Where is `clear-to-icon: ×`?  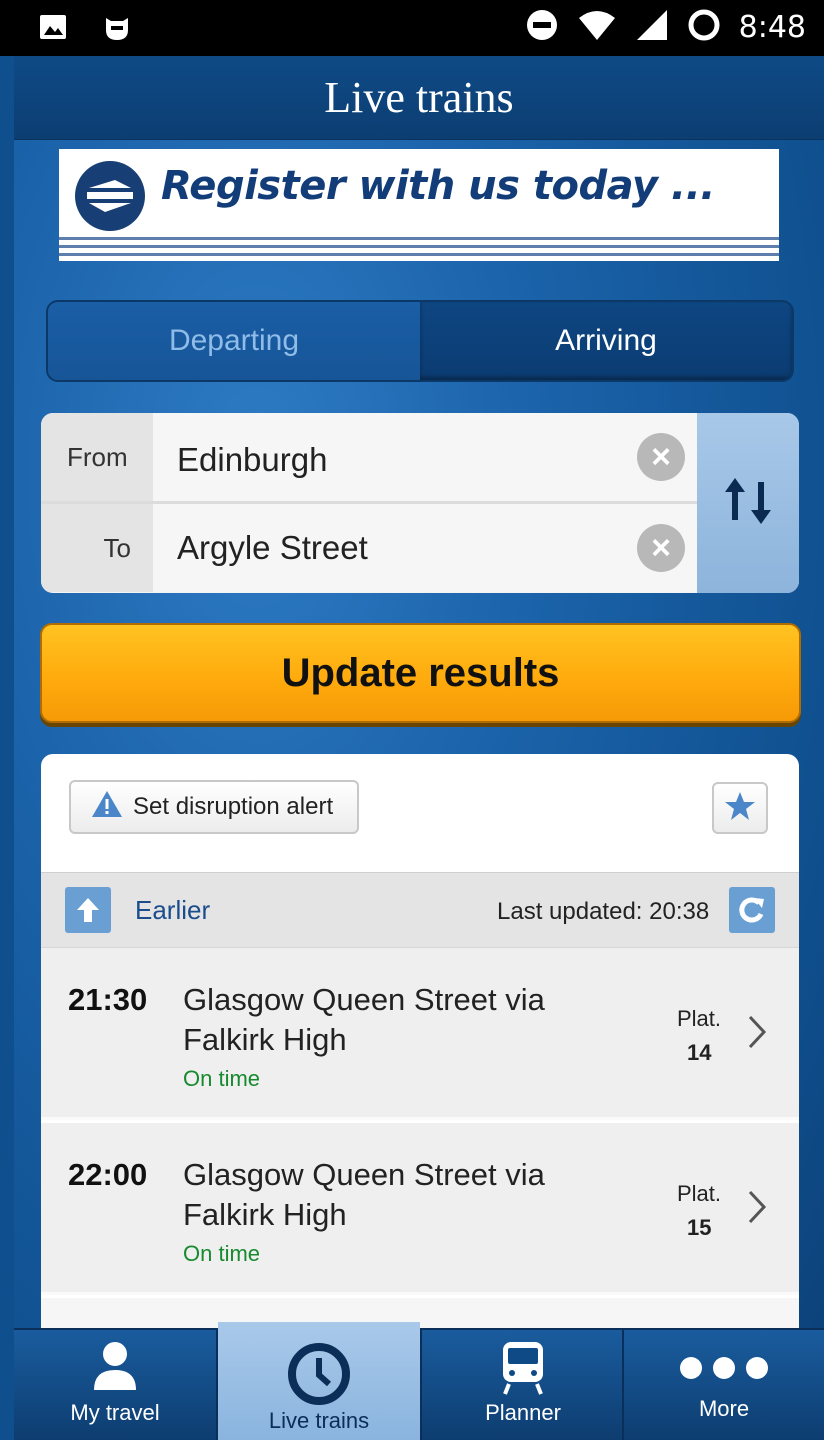
clear-to-icon: × is located at coordinates (661, 548).